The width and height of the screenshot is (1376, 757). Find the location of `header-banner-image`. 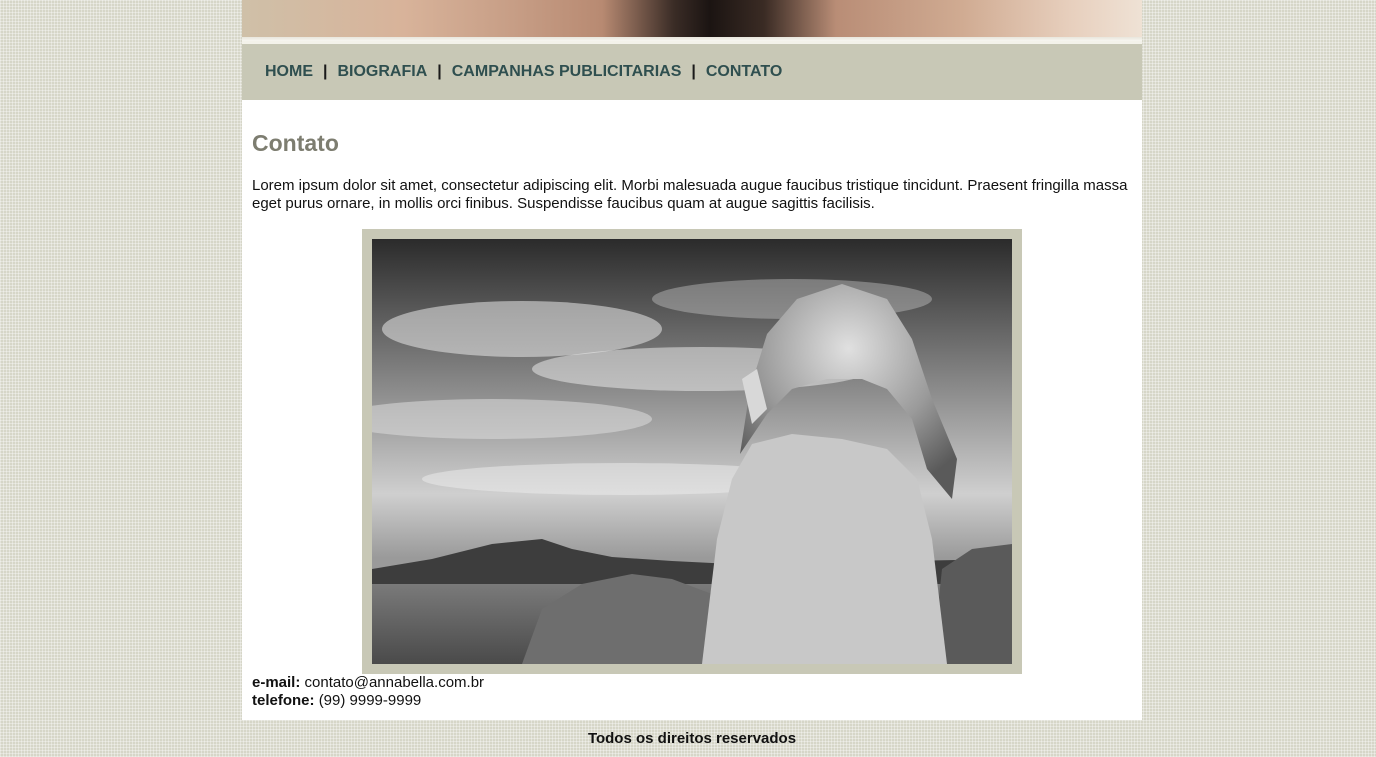

header-banner-image is located at coordinates (692, 20).